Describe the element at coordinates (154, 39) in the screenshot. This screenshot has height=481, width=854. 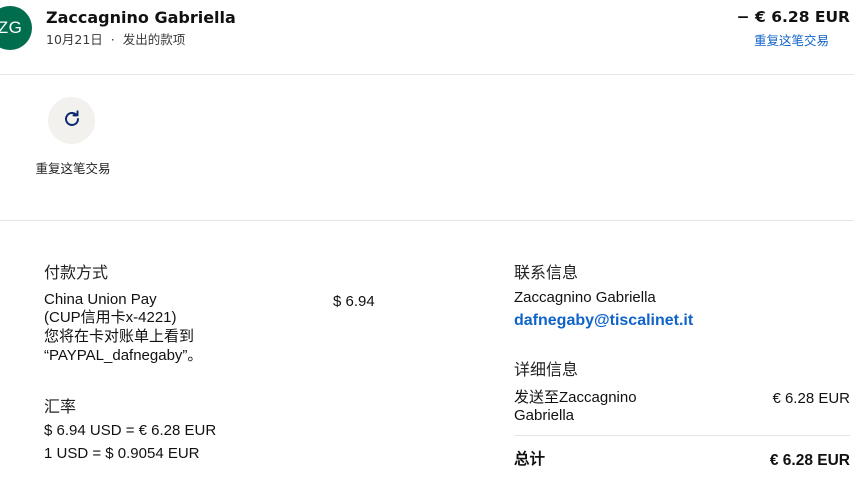
I see `transaction-type: 发出的款项` at that location.